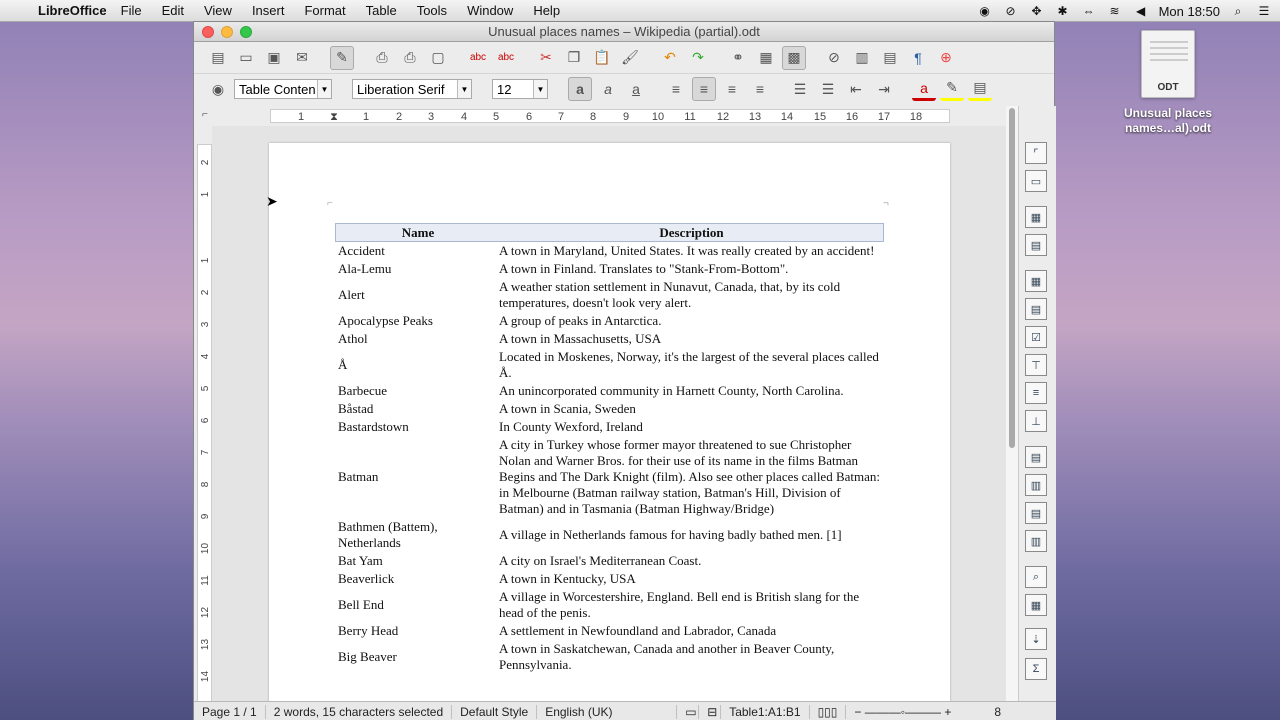 This screenshot has height=720, width=1280. Describe the element at coordinates (417, 631) in the screenshot. I see `cell-name: Berry Head` at that location.